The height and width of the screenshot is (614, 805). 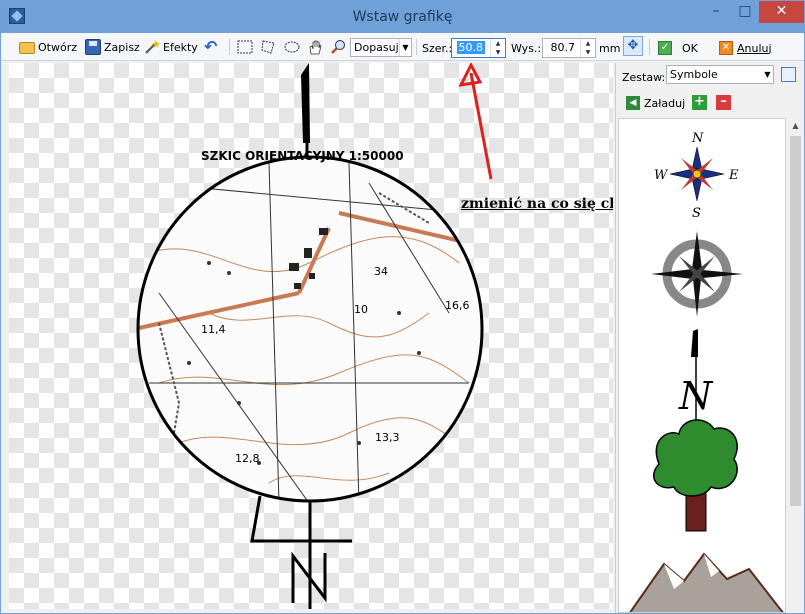 I want to click on north-arrow-bottom, so click(x=301, y=519).